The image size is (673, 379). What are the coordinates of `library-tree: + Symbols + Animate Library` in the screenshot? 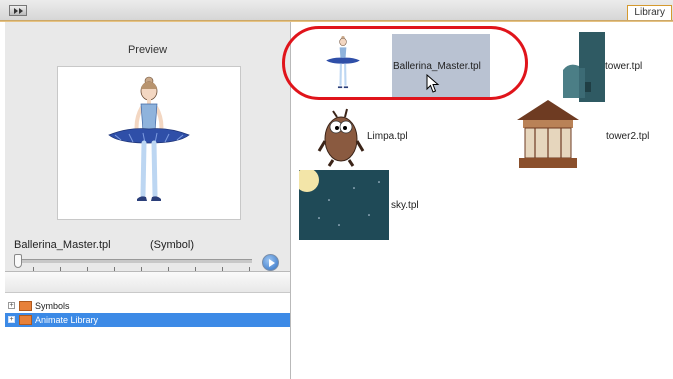 It's located at (147, 325).